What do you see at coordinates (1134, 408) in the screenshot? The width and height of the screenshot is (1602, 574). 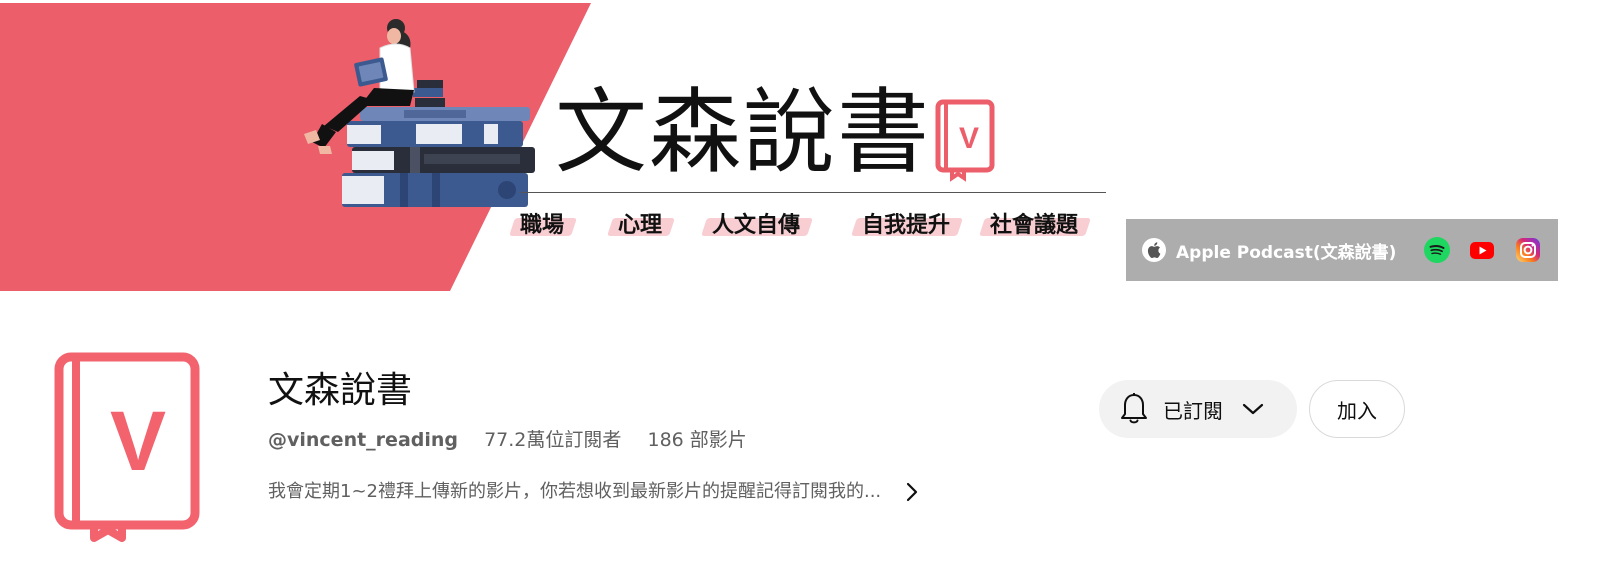 I see `bell-icon` at bounding box center [1134, 408].